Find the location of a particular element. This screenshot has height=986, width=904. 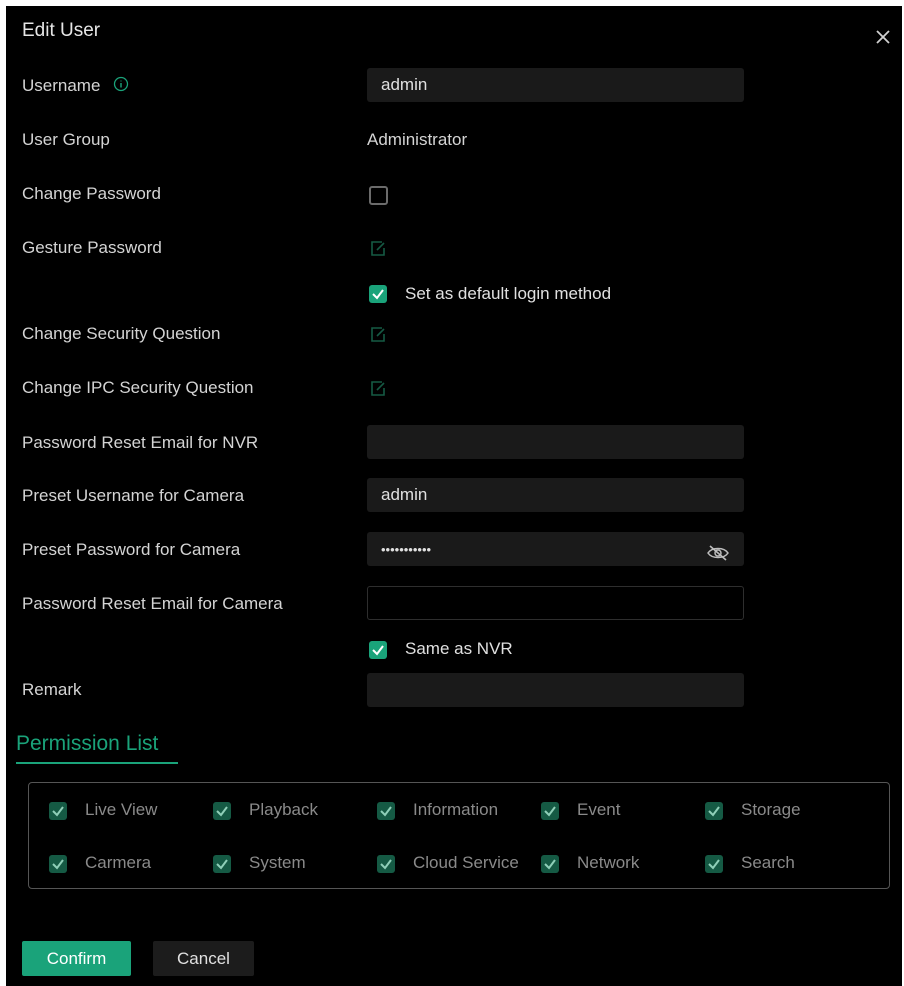

permission-label: Event is located at coordinates (599, 809).